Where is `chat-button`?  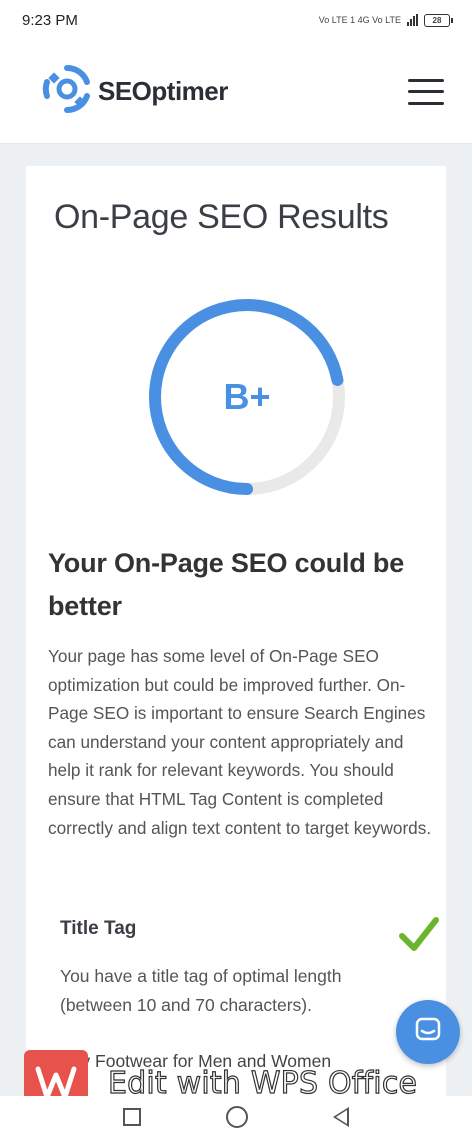
chat-button is located at coordinates (428, 1032).